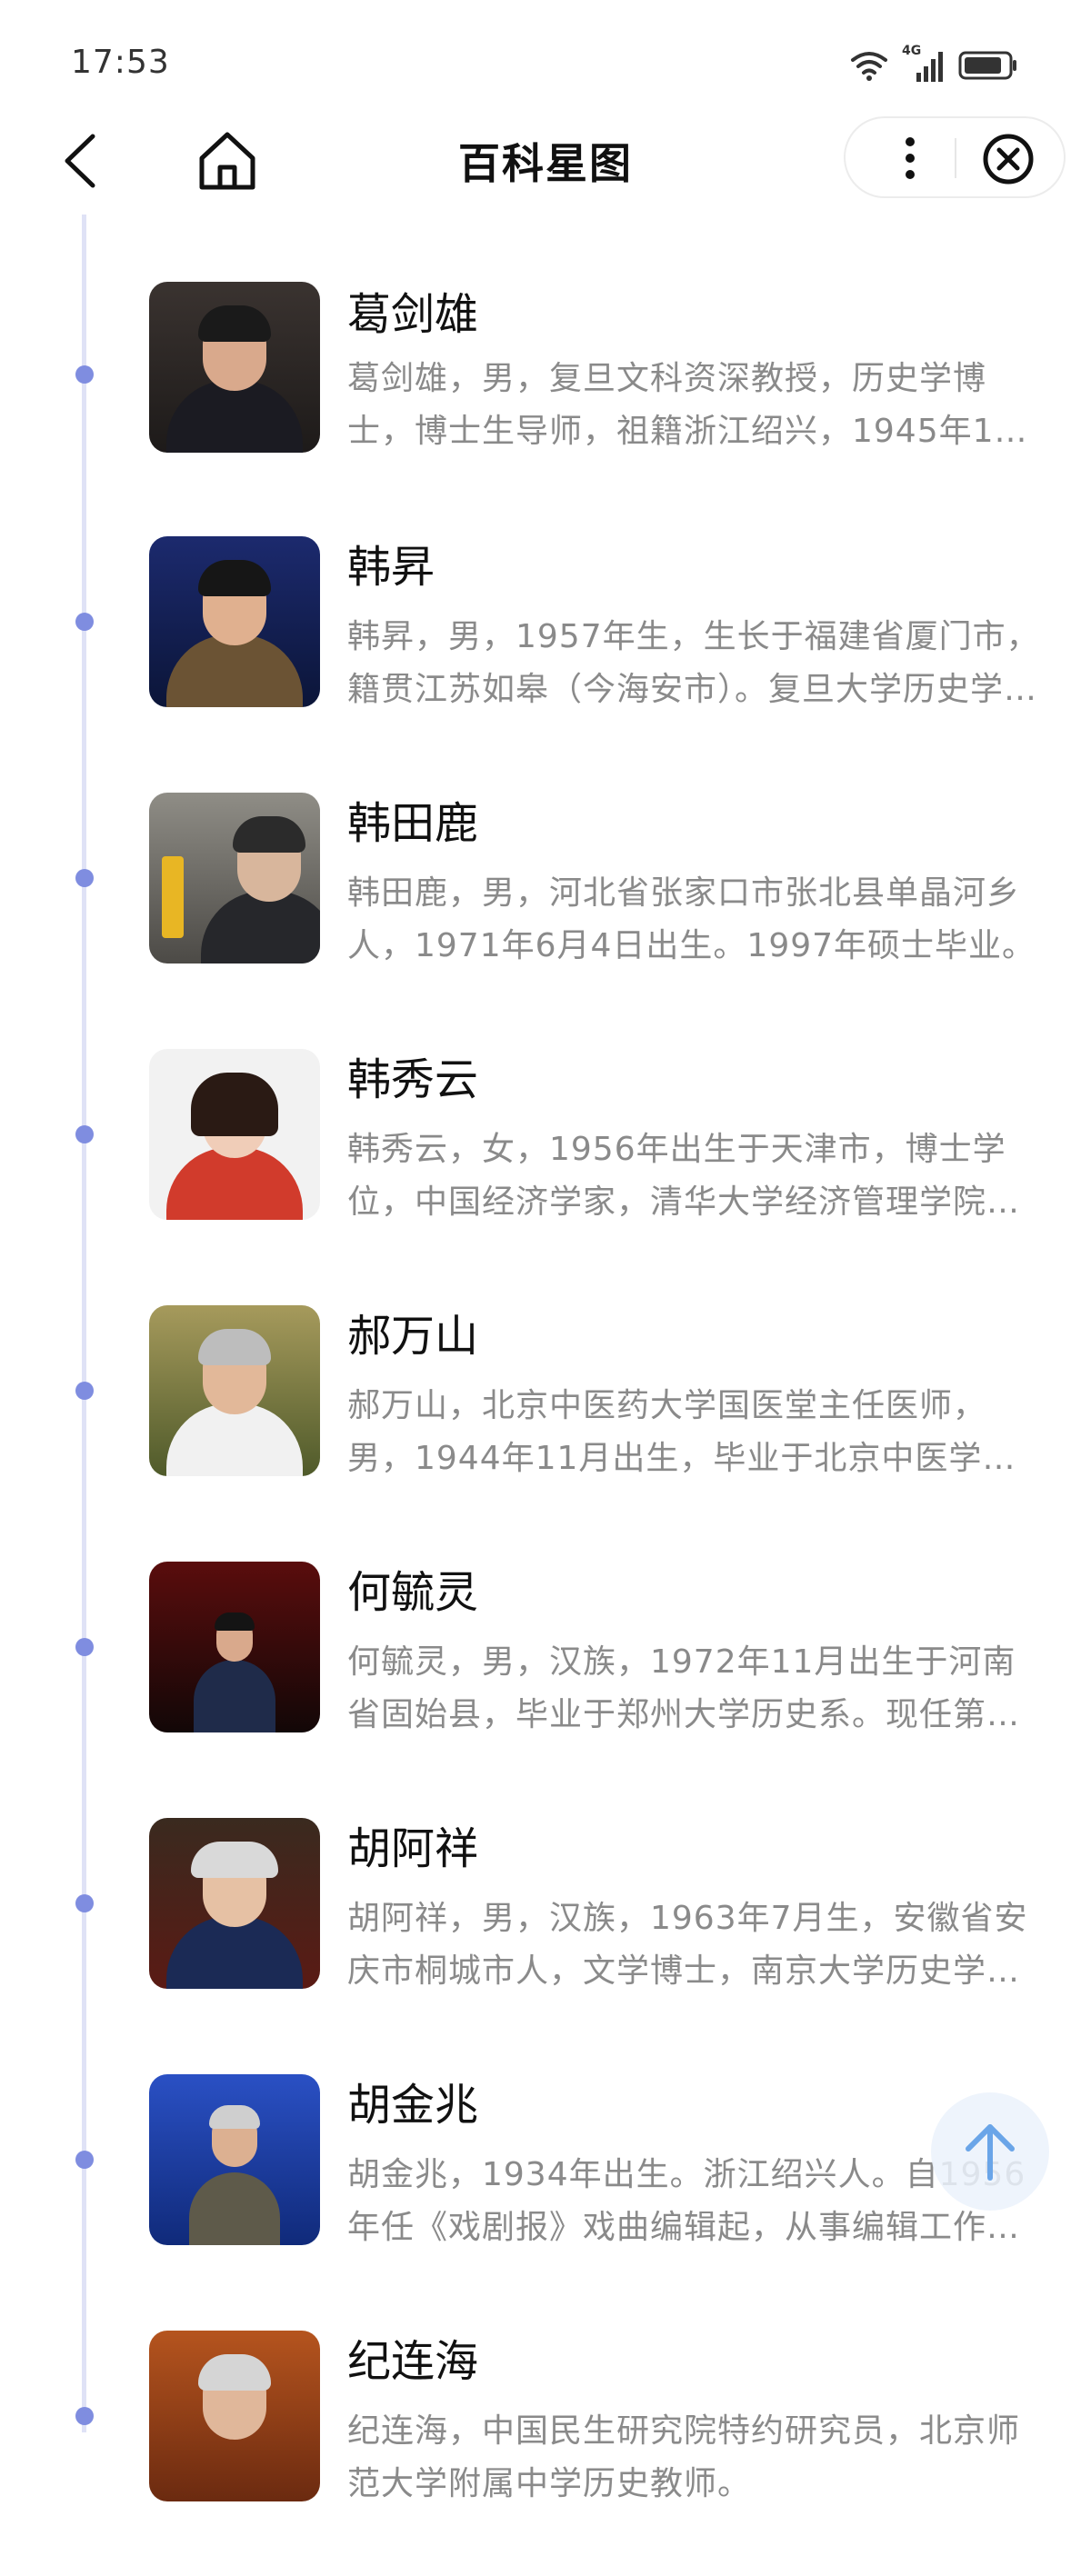 This screenshot has width=1091, height=2576. What do you see at coordinates (413, 1848) in the screenshot?
I see `person-name: 胡阿祥` at bounding box center [413, 1848].